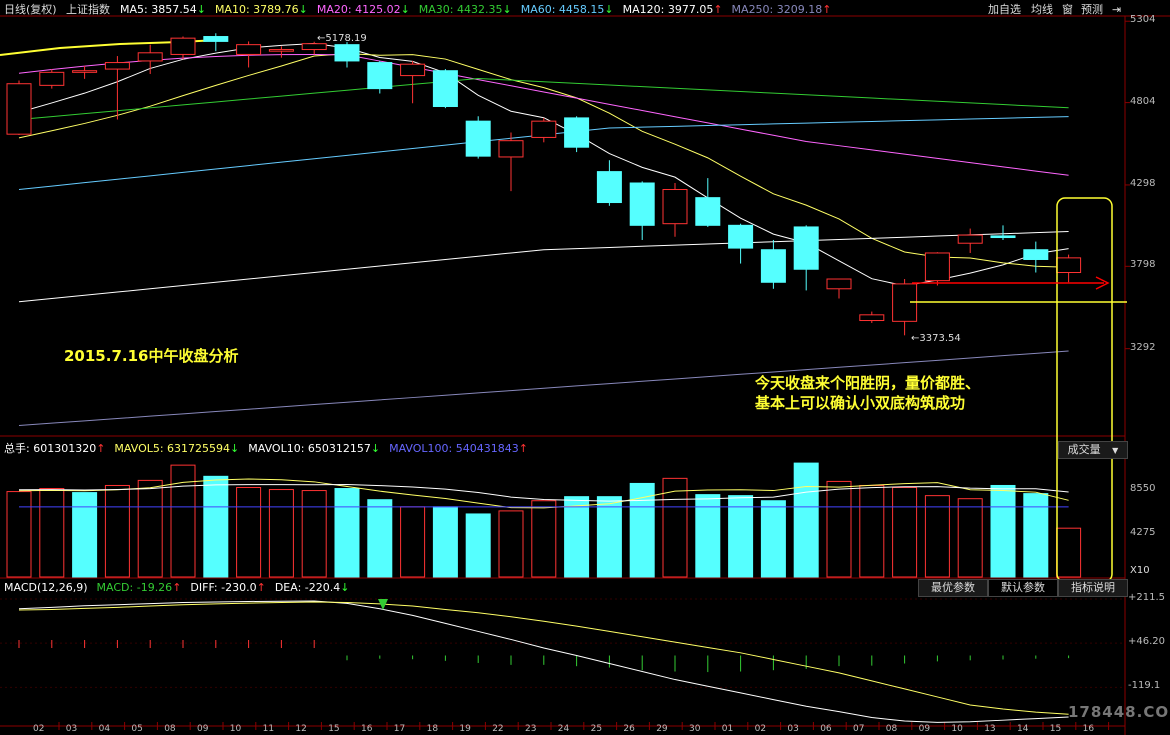 The height and width of the screenshot is (735, 1170). I want to click on site-watermark: 178448.COM, so click(1119, 712).